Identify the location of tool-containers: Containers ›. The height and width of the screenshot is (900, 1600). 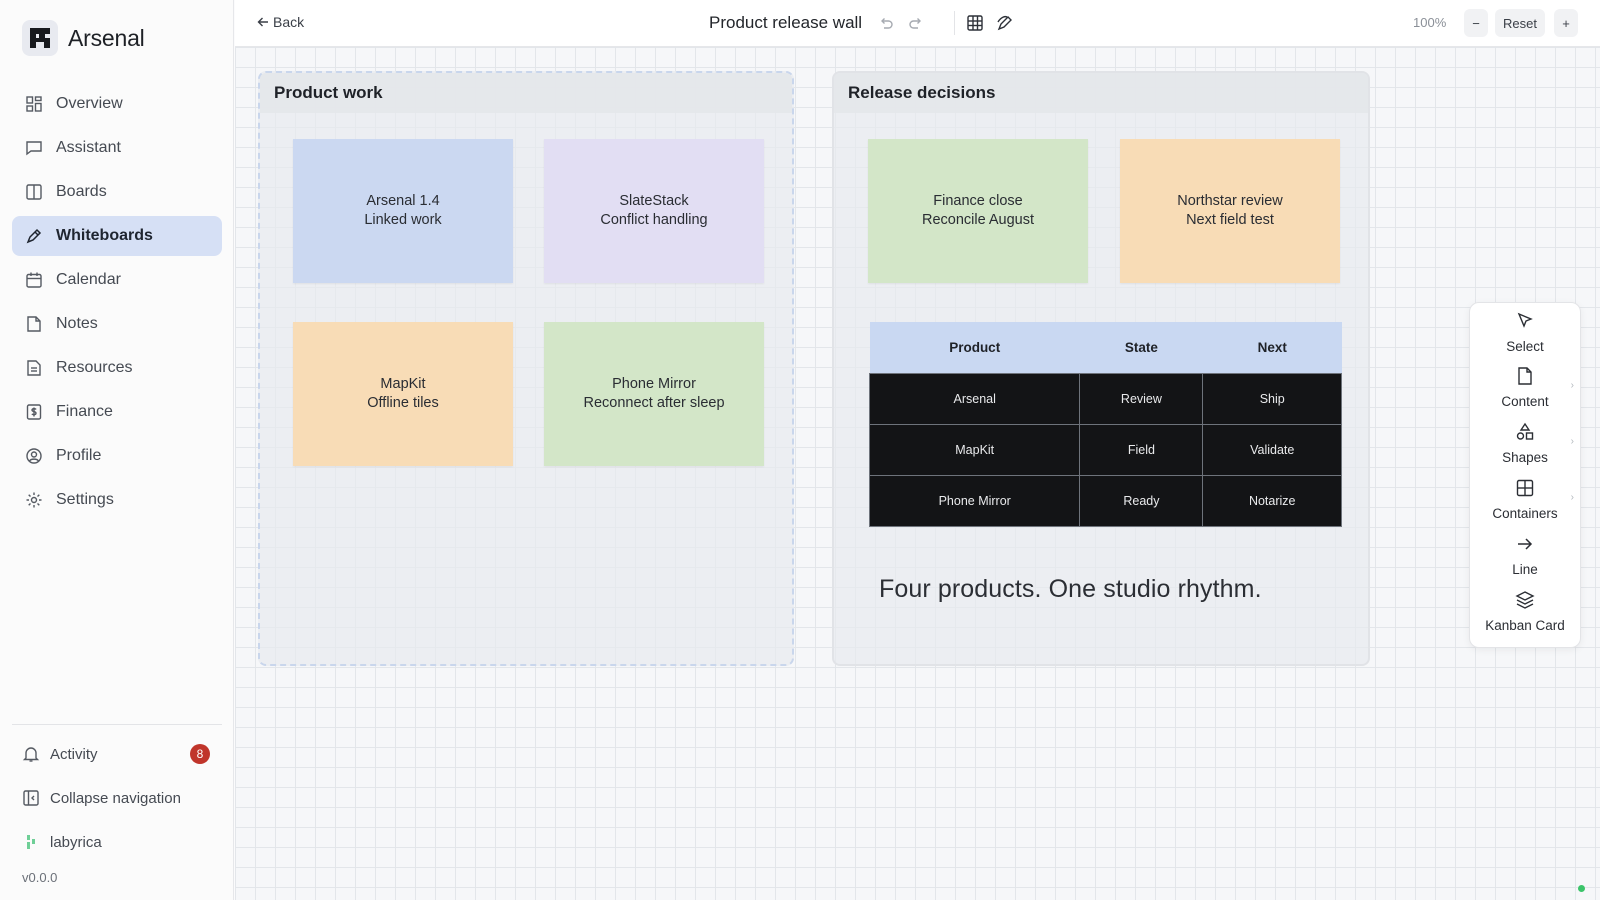
(1525, 503).